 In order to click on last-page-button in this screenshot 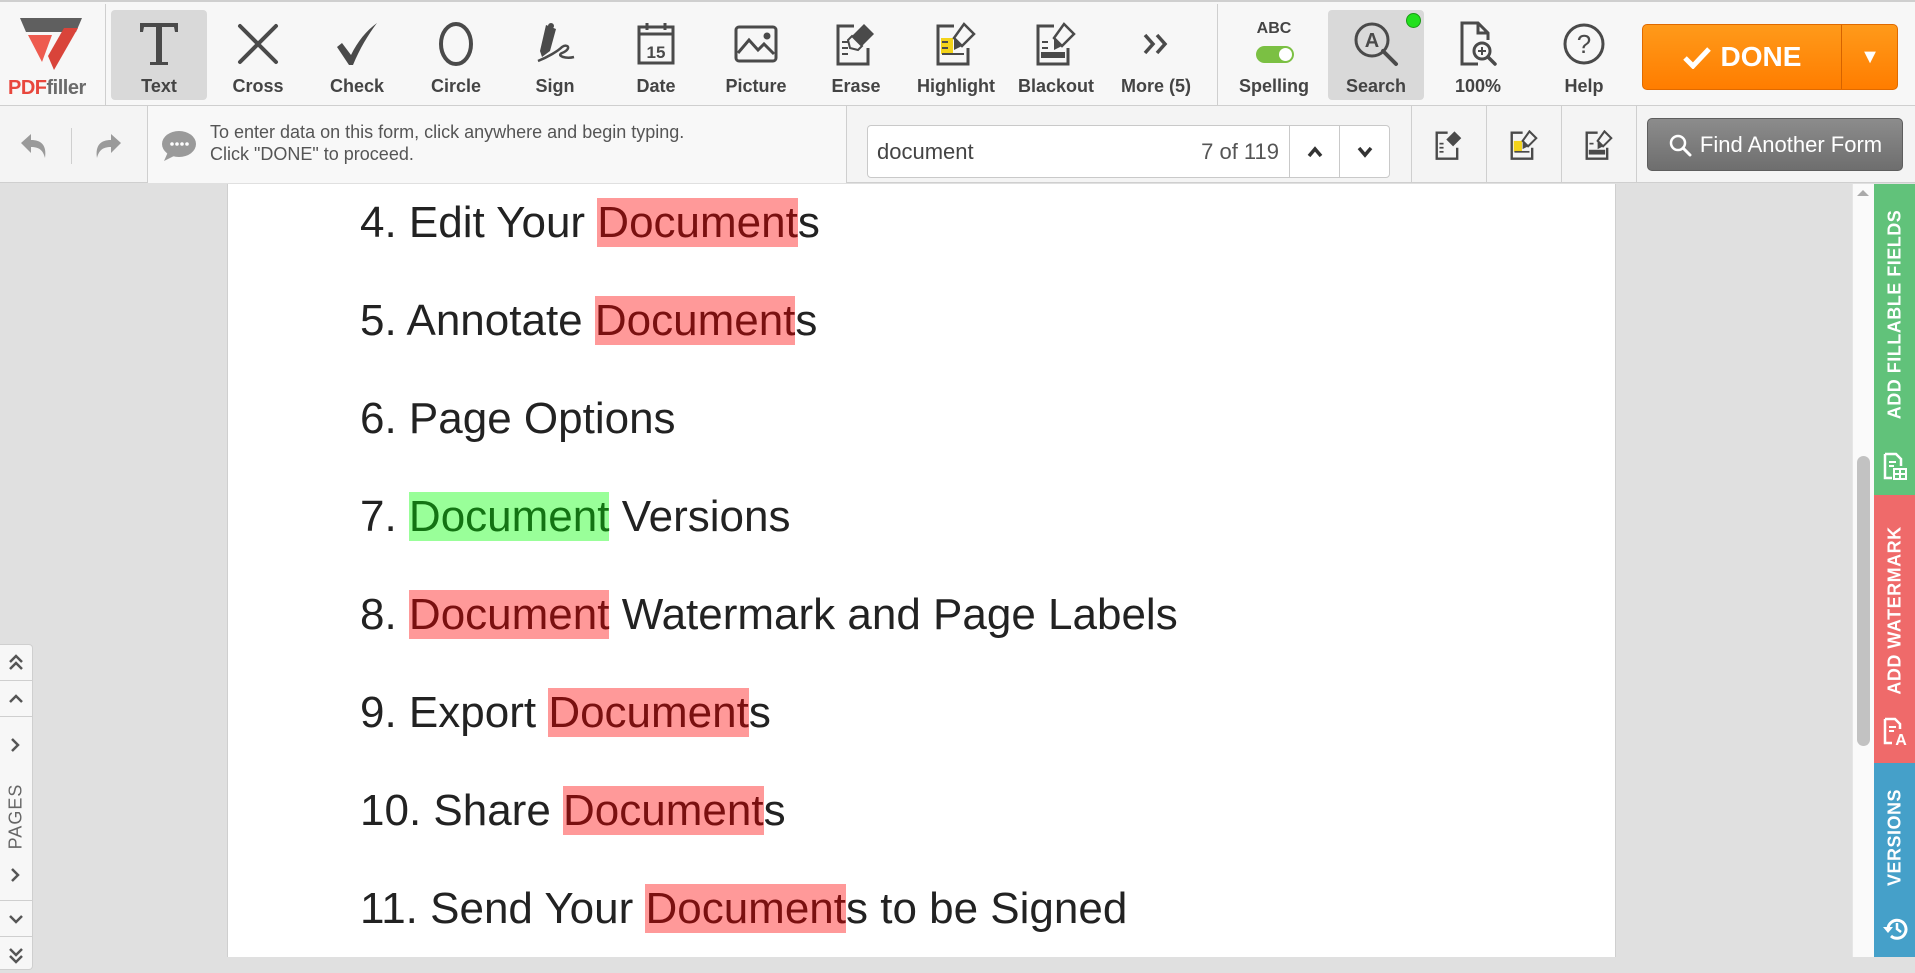, I will do `click(16, 955)`.